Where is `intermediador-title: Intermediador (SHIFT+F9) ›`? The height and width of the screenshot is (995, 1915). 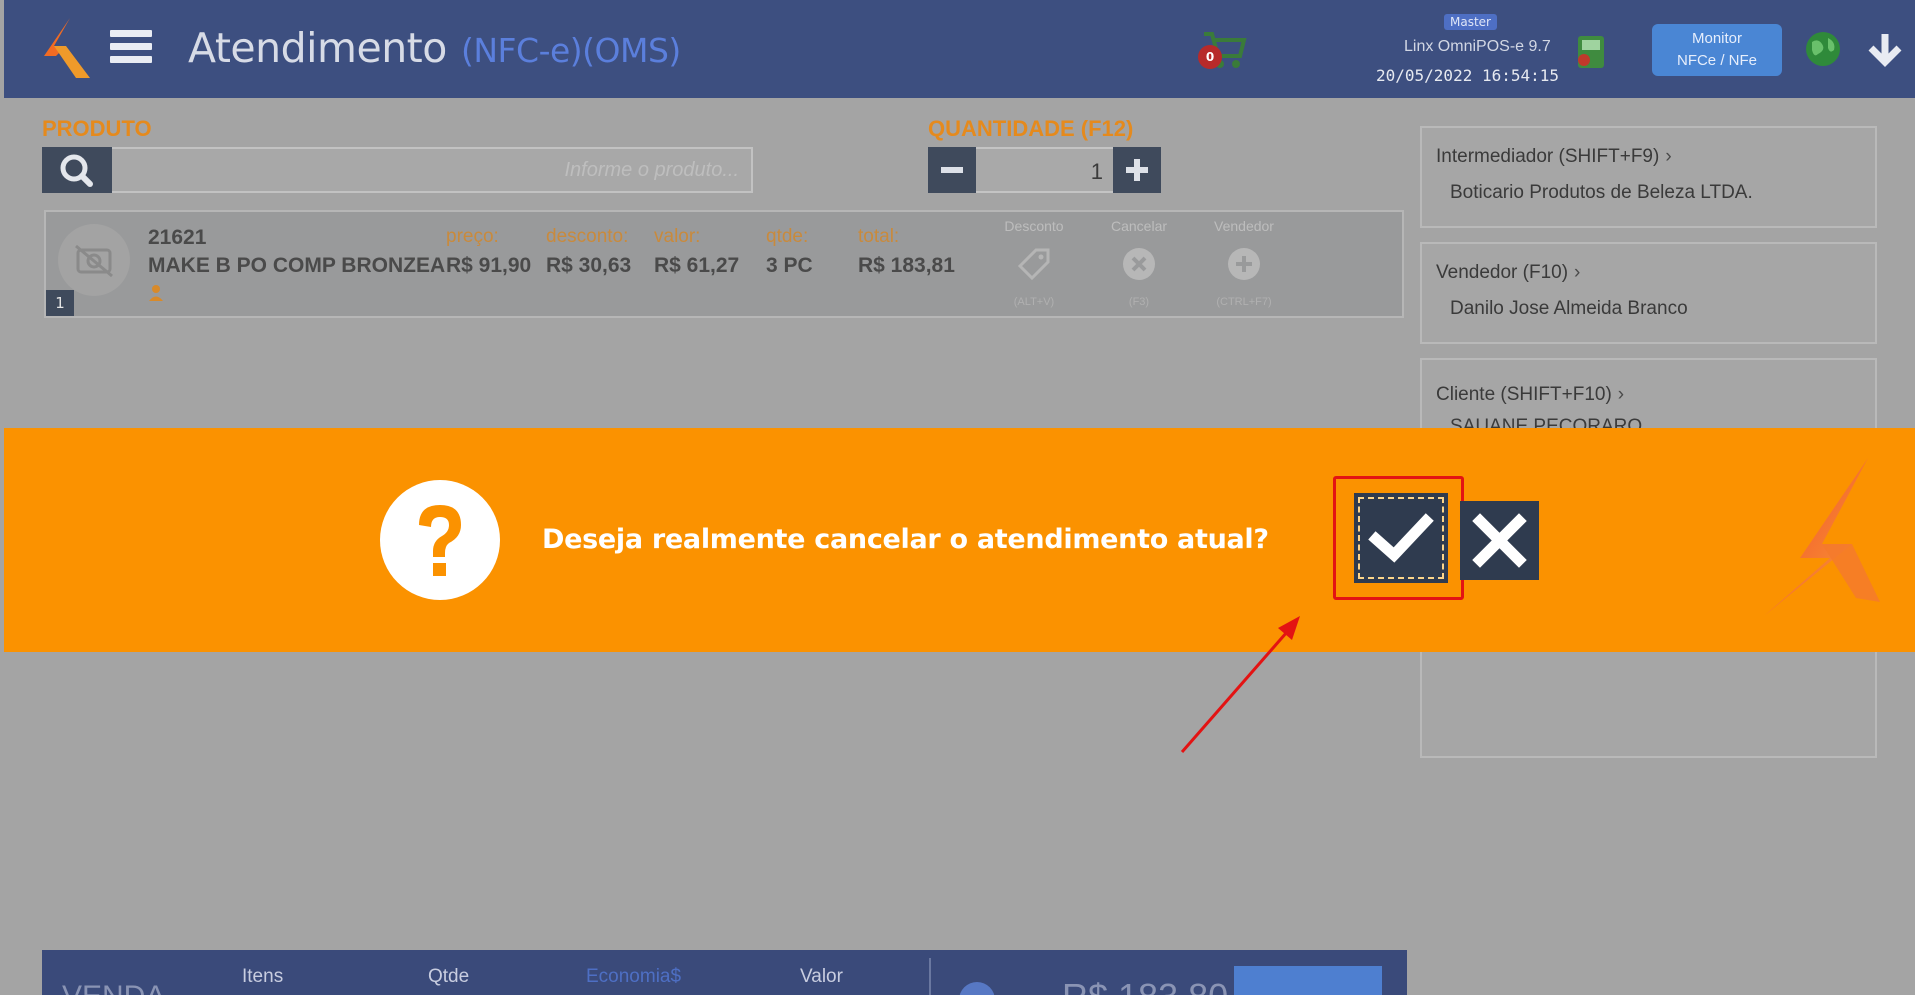
intermediador-title: Intermediador (SHIFT+F9) › is located at coordinates (1554, 156).